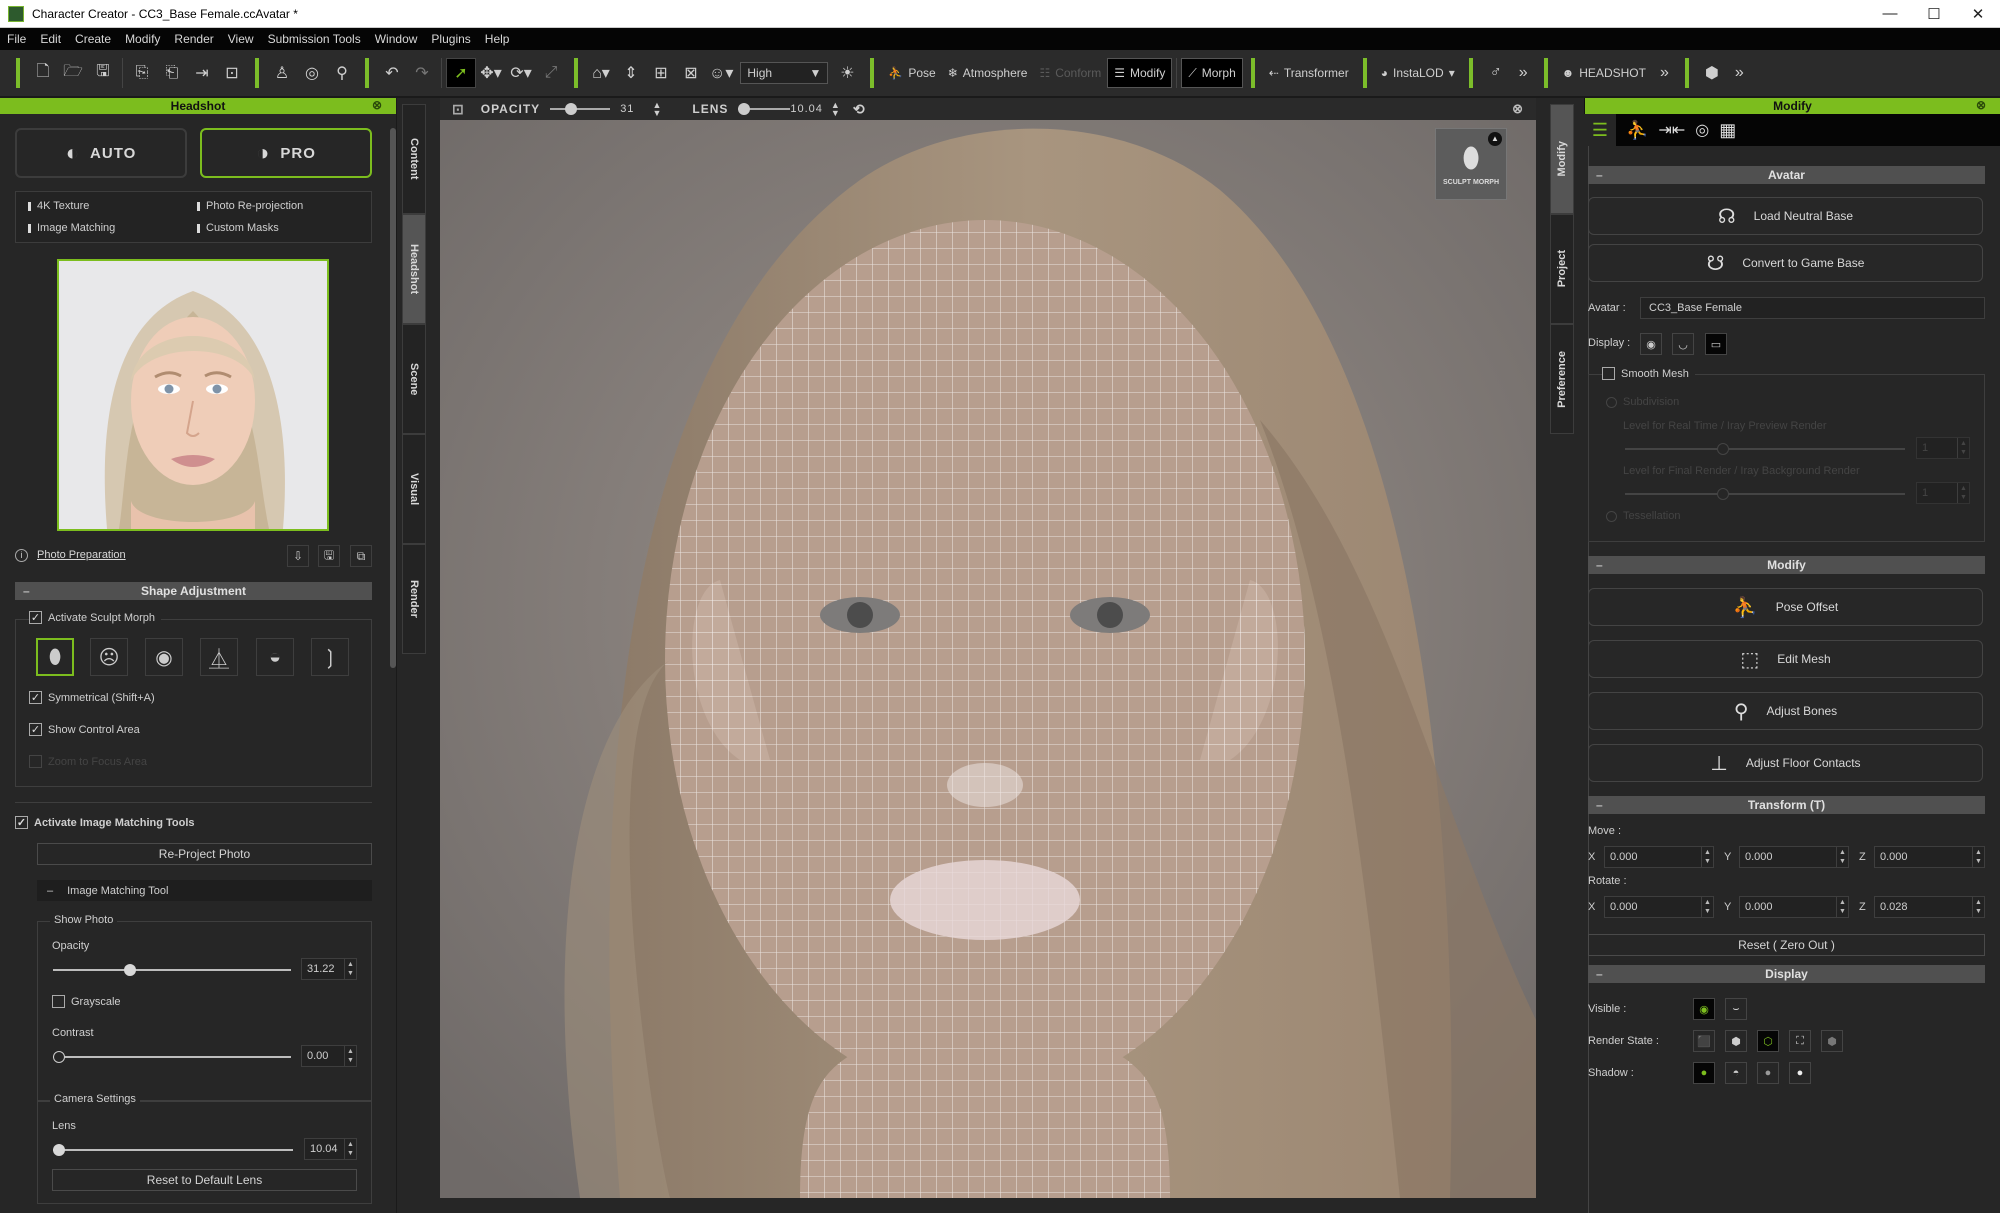  Describe the element at coordinates (396, 39) in the screenshot. I see `menu-window: Window` at that location.